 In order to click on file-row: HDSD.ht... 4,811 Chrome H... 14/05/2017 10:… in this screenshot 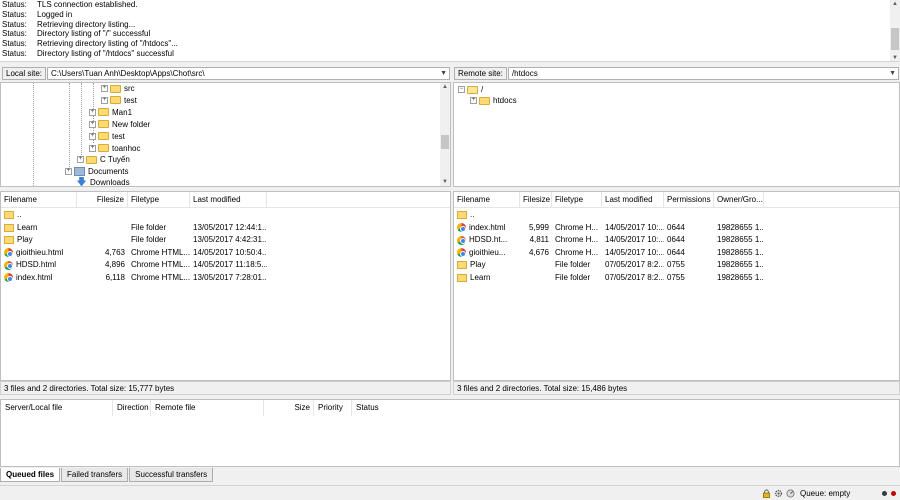, I will do `click(676, 240)`.